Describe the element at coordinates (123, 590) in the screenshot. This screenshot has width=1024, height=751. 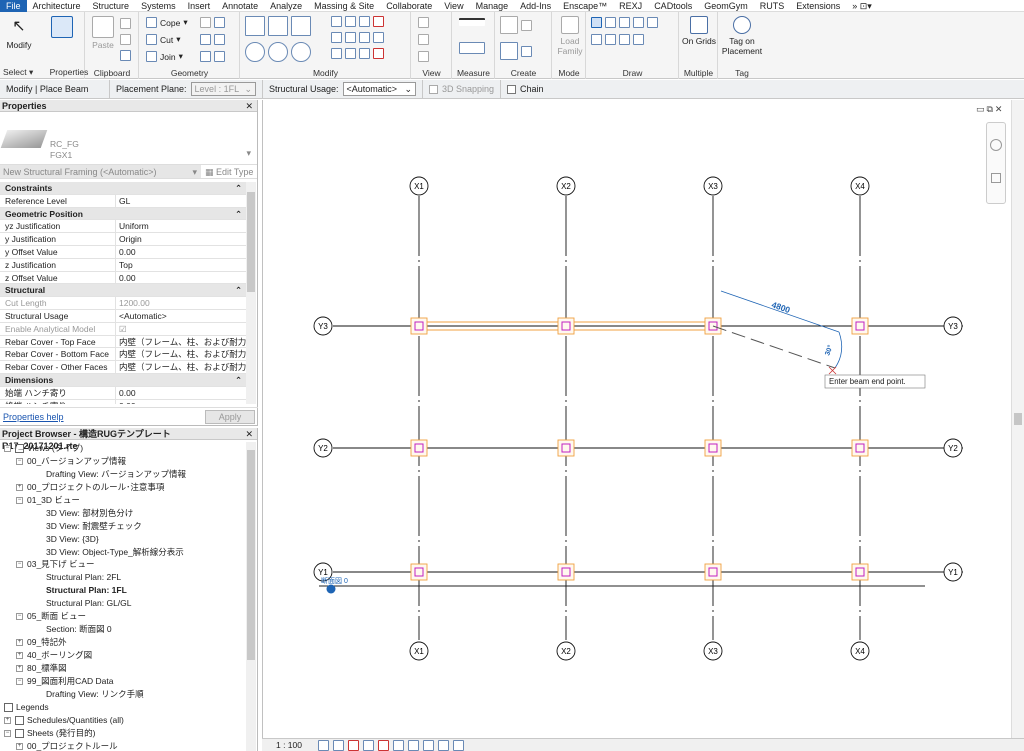
I see `tree-node: Structural Plan: 1FL` at that location.